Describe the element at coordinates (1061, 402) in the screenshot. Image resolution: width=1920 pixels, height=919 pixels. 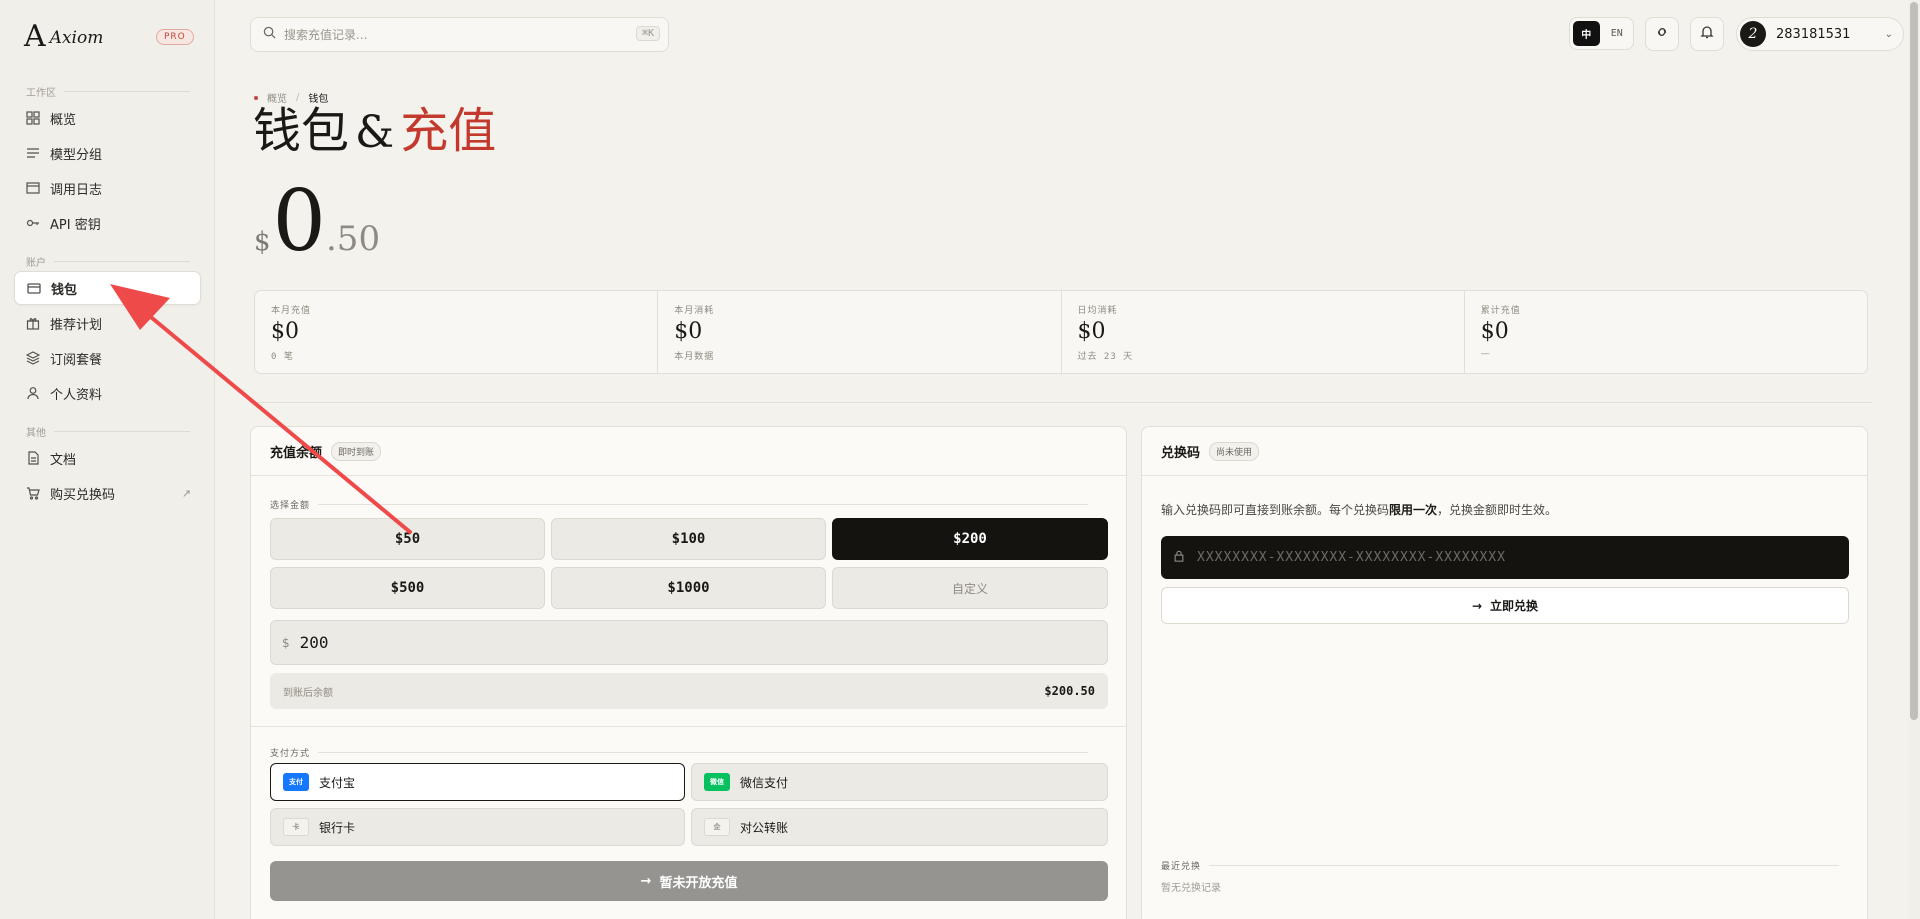
I see `divider` at that location.